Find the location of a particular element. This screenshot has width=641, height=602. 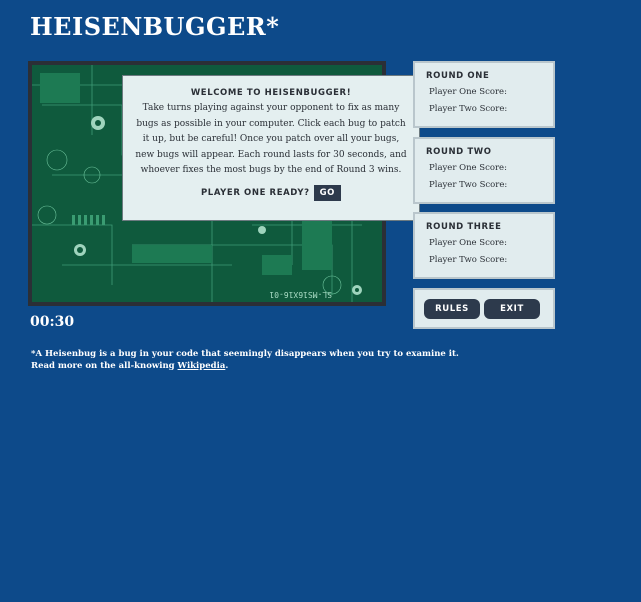

board-label-text: SL-MS16X16-01 is located at coordinates (300, 294).